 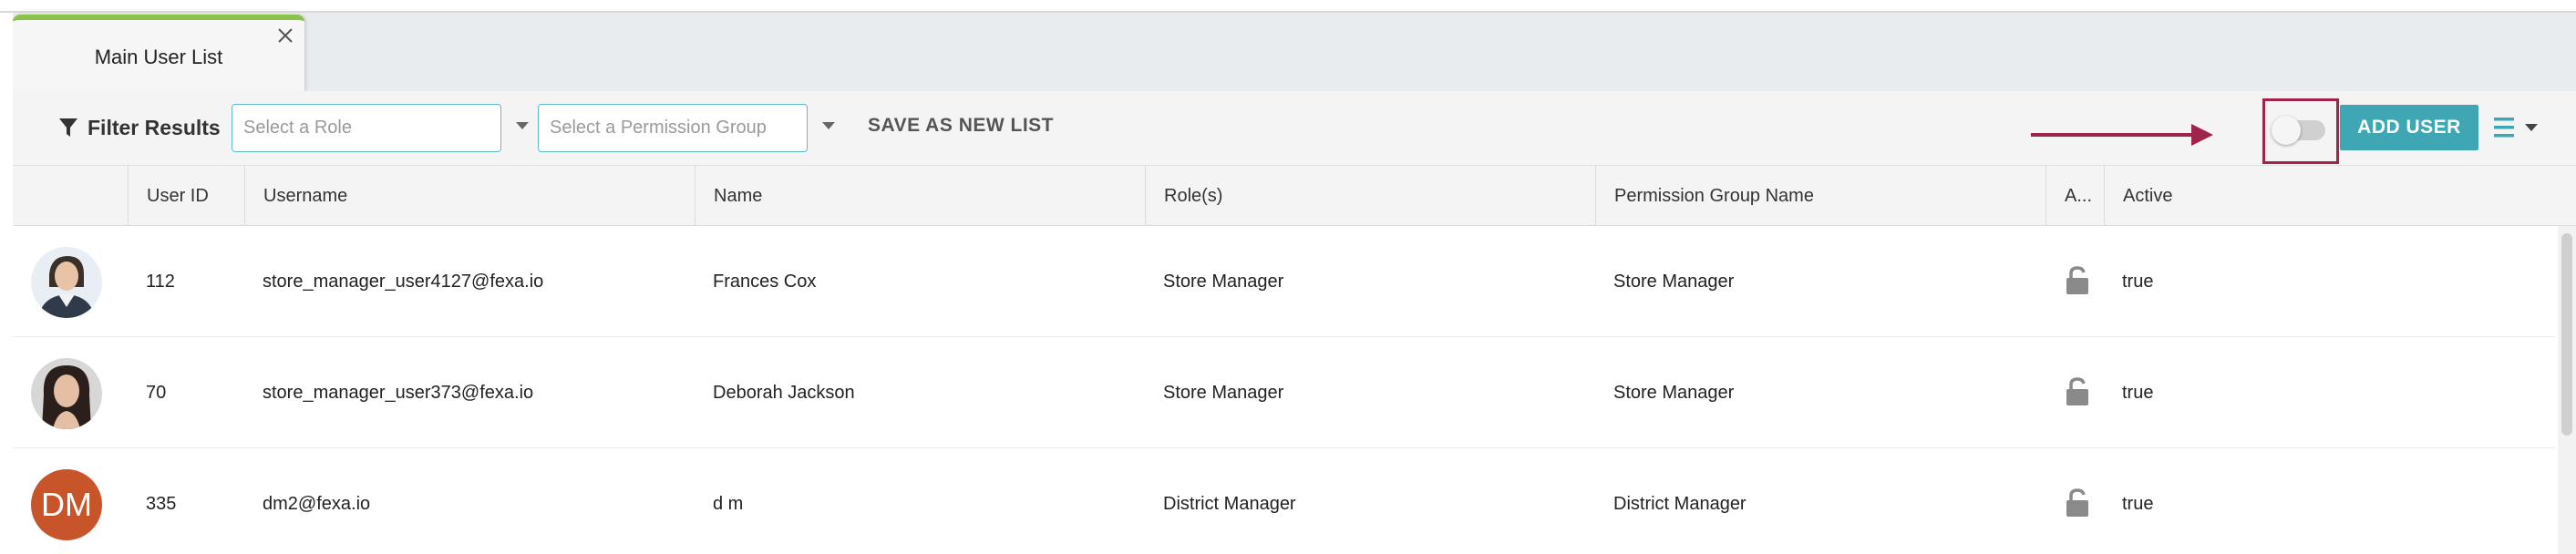 I want to click on avatar-initials: DM, so click(x=66, y=505).